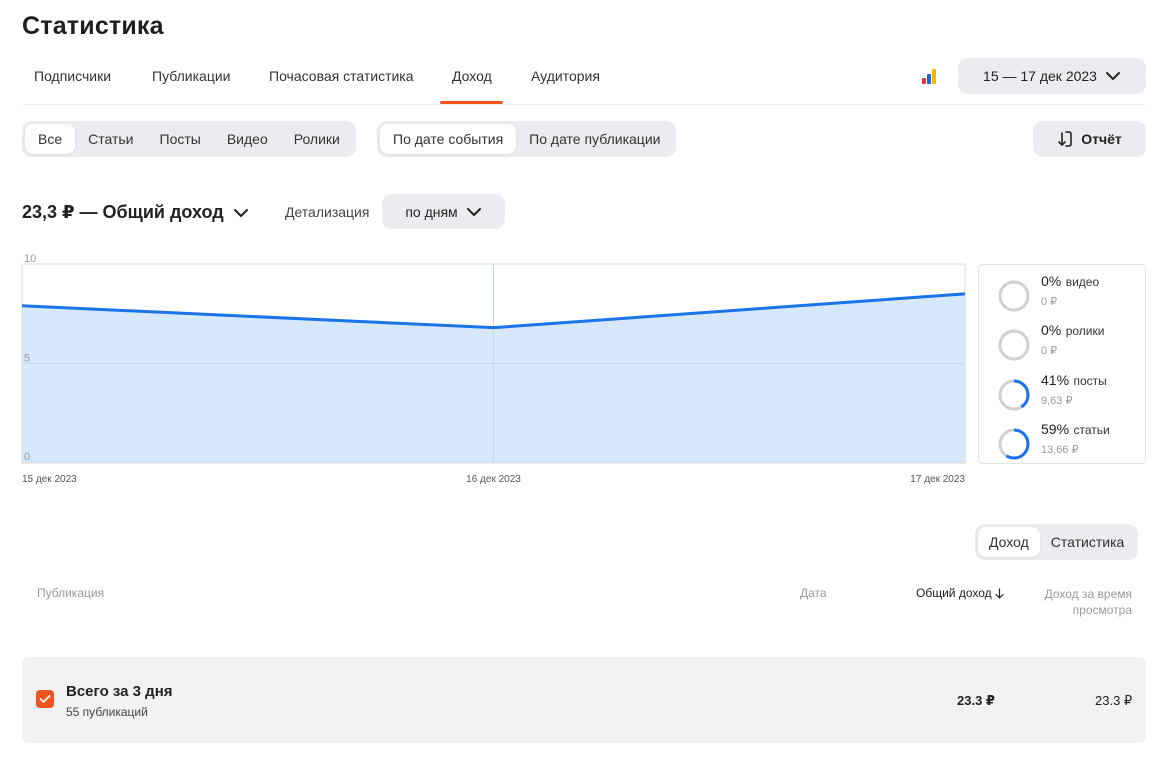 Image resolution: width=1172 pixels, height=762 pixels. What do you see at coordinates (1090, 381) in the screenshot?
I see `breakdown-label: посты` at bounding box center [1090, 381].